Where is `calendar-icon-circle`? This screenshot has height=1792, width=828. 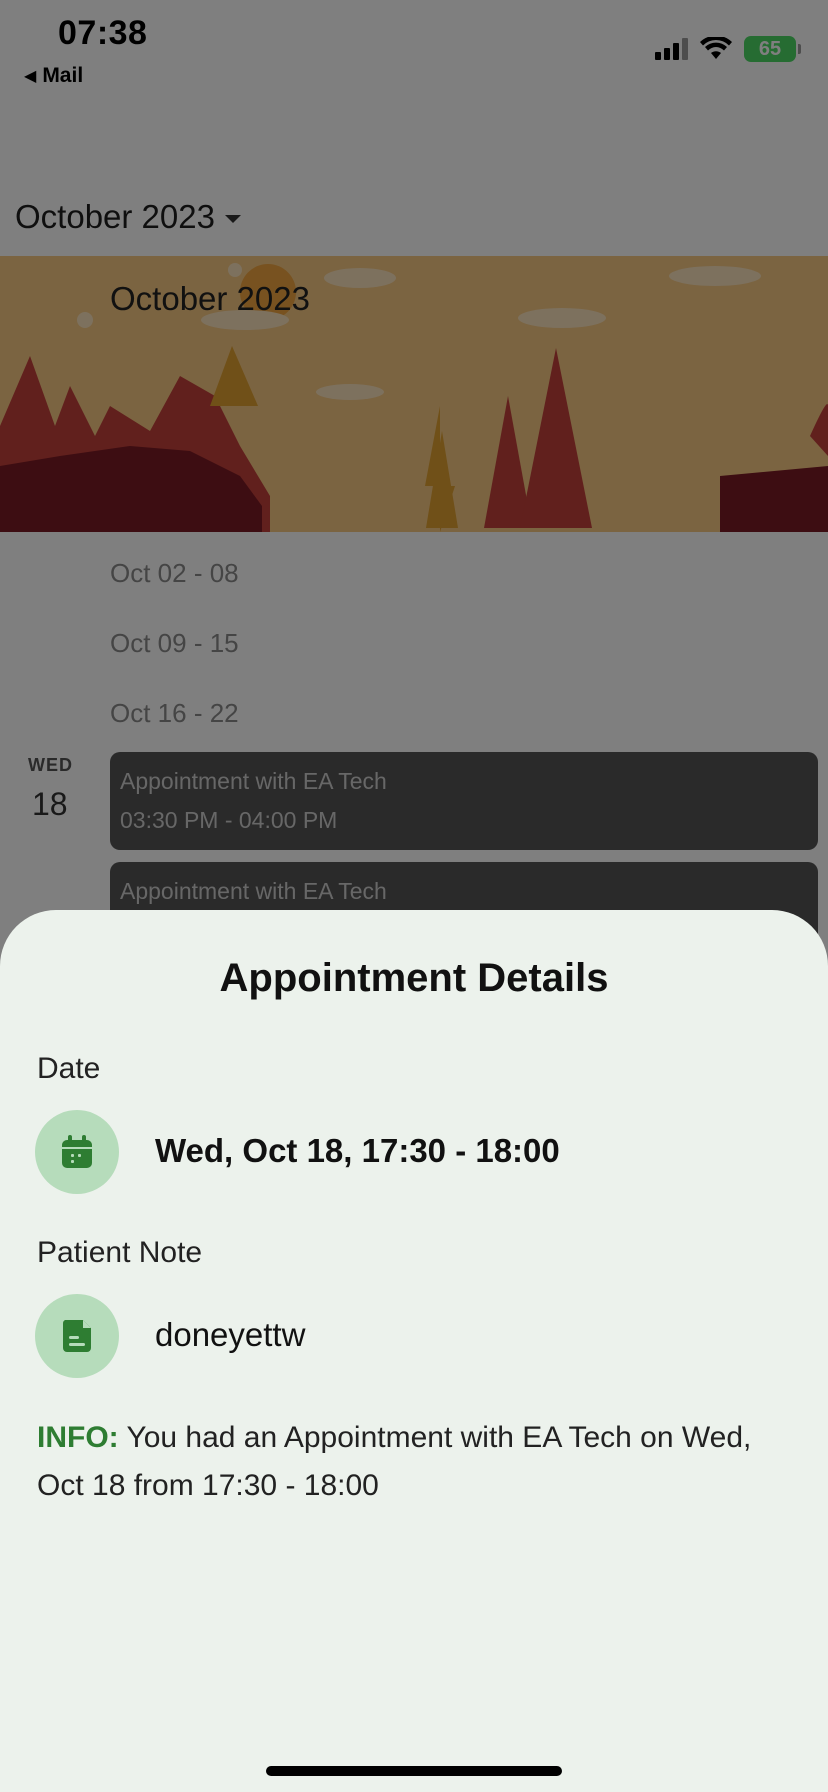
calendar-icon-circle is located at coordinates (77, 1152).